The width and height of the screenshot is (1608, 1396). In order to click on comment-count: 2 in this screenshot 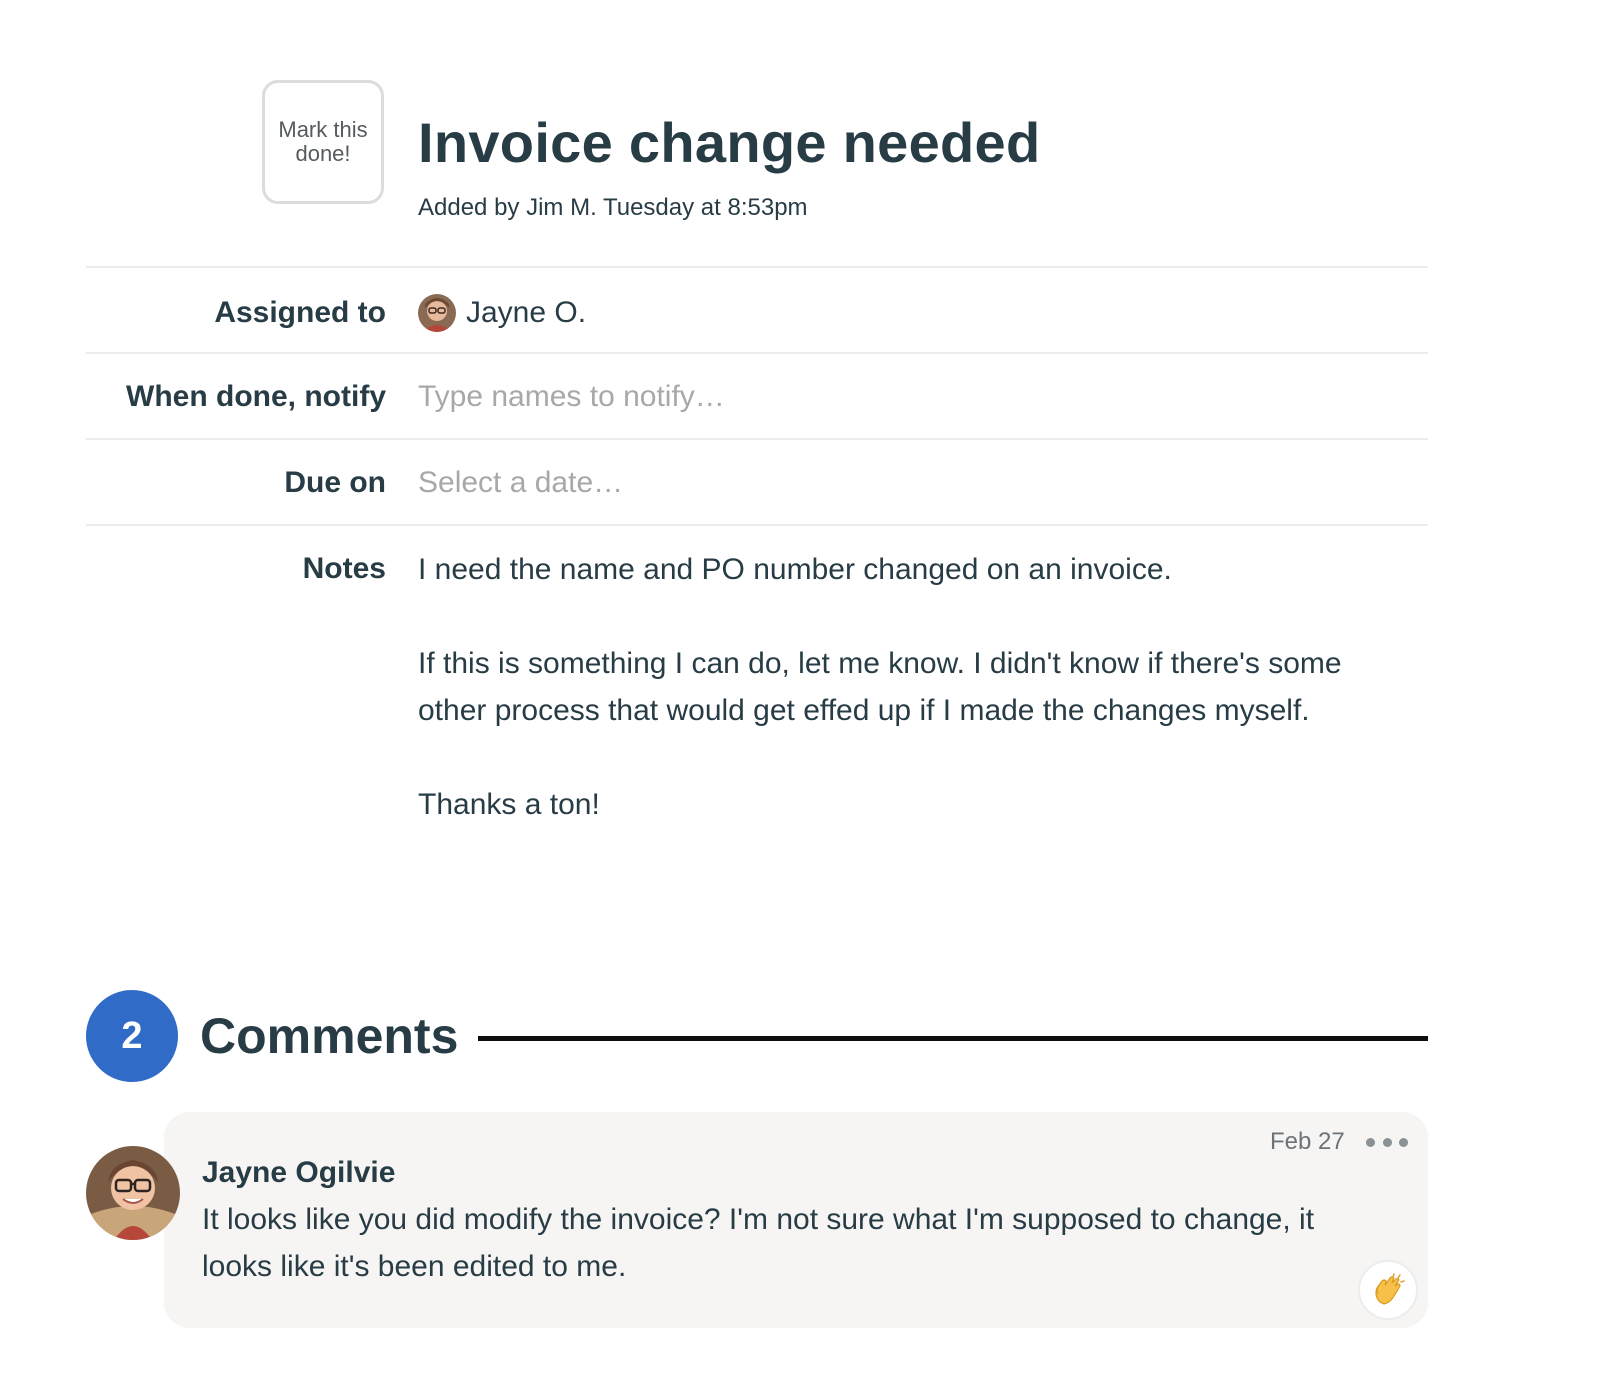, I will do `click(132, 1035)`.